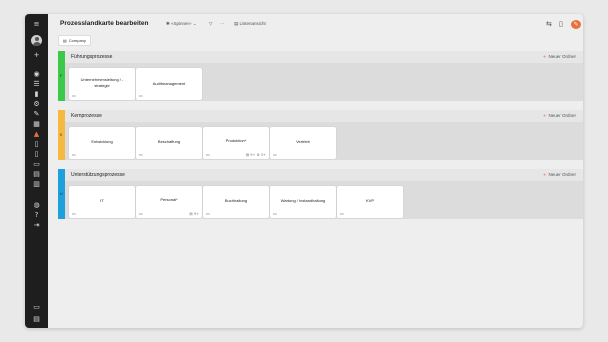 The image size is (608, 342). Describe the element at coordinates (324, 116) in the screenshot. I see `section-header: Kernprozesse +Neuer Ordner ⌃` at that location.